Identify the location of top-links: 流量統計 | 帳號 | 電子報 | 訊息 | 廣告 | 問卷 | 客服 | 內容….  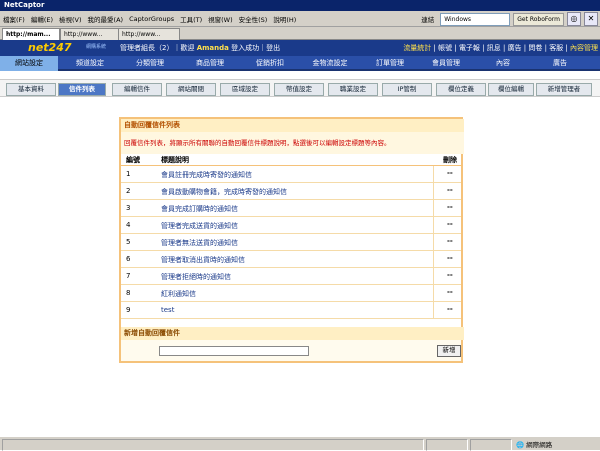
(500, 48).